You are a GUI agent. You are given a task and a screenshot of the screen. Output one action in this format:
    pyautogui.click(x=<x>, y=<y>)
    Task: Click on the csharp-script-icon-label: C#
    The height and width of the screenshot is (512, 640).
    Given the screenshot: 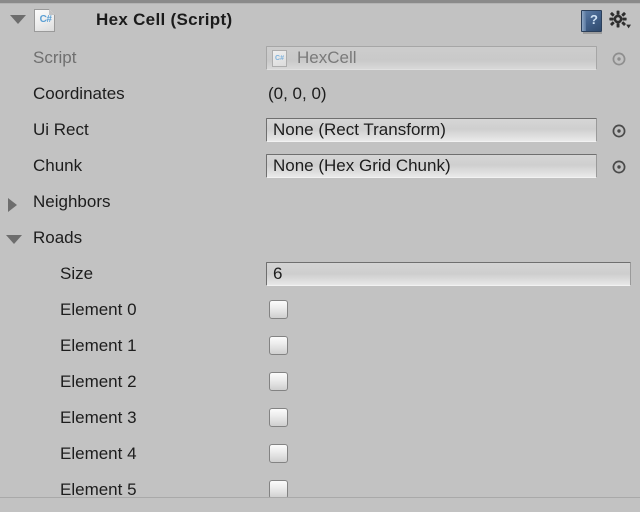 What is the action you would take?
    pyautogui.click(x=45, y=19)
    